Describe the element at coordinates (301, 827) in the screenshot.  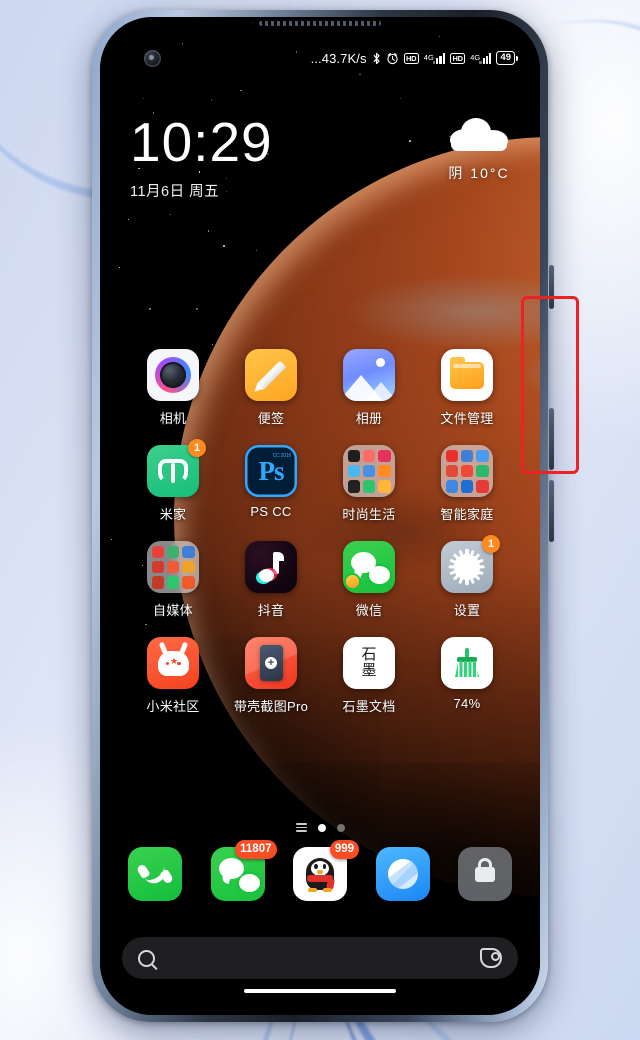
I see `page-list-icon` at that location.